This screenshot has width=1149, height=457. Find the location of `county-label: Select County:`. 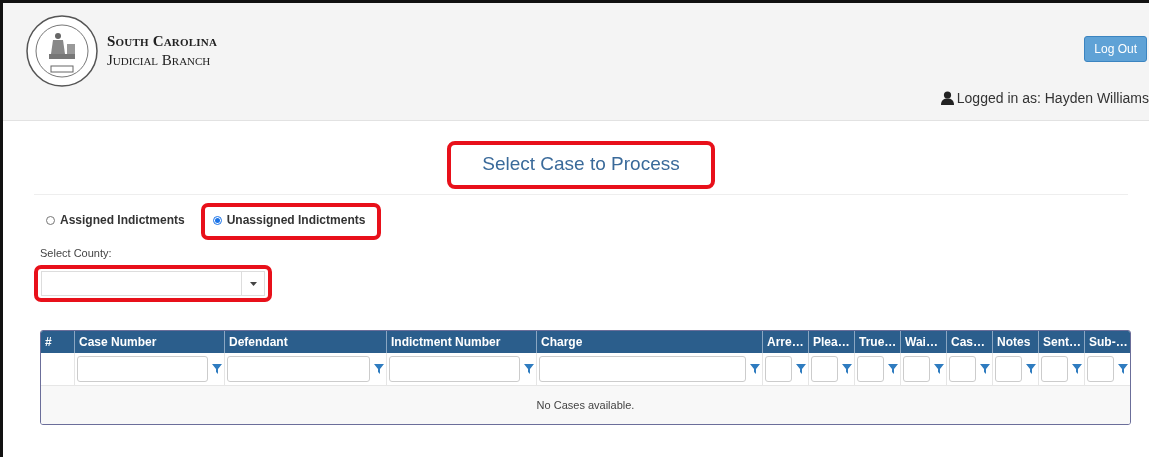

county-label: Select County: is located at coordinates (76, 253).